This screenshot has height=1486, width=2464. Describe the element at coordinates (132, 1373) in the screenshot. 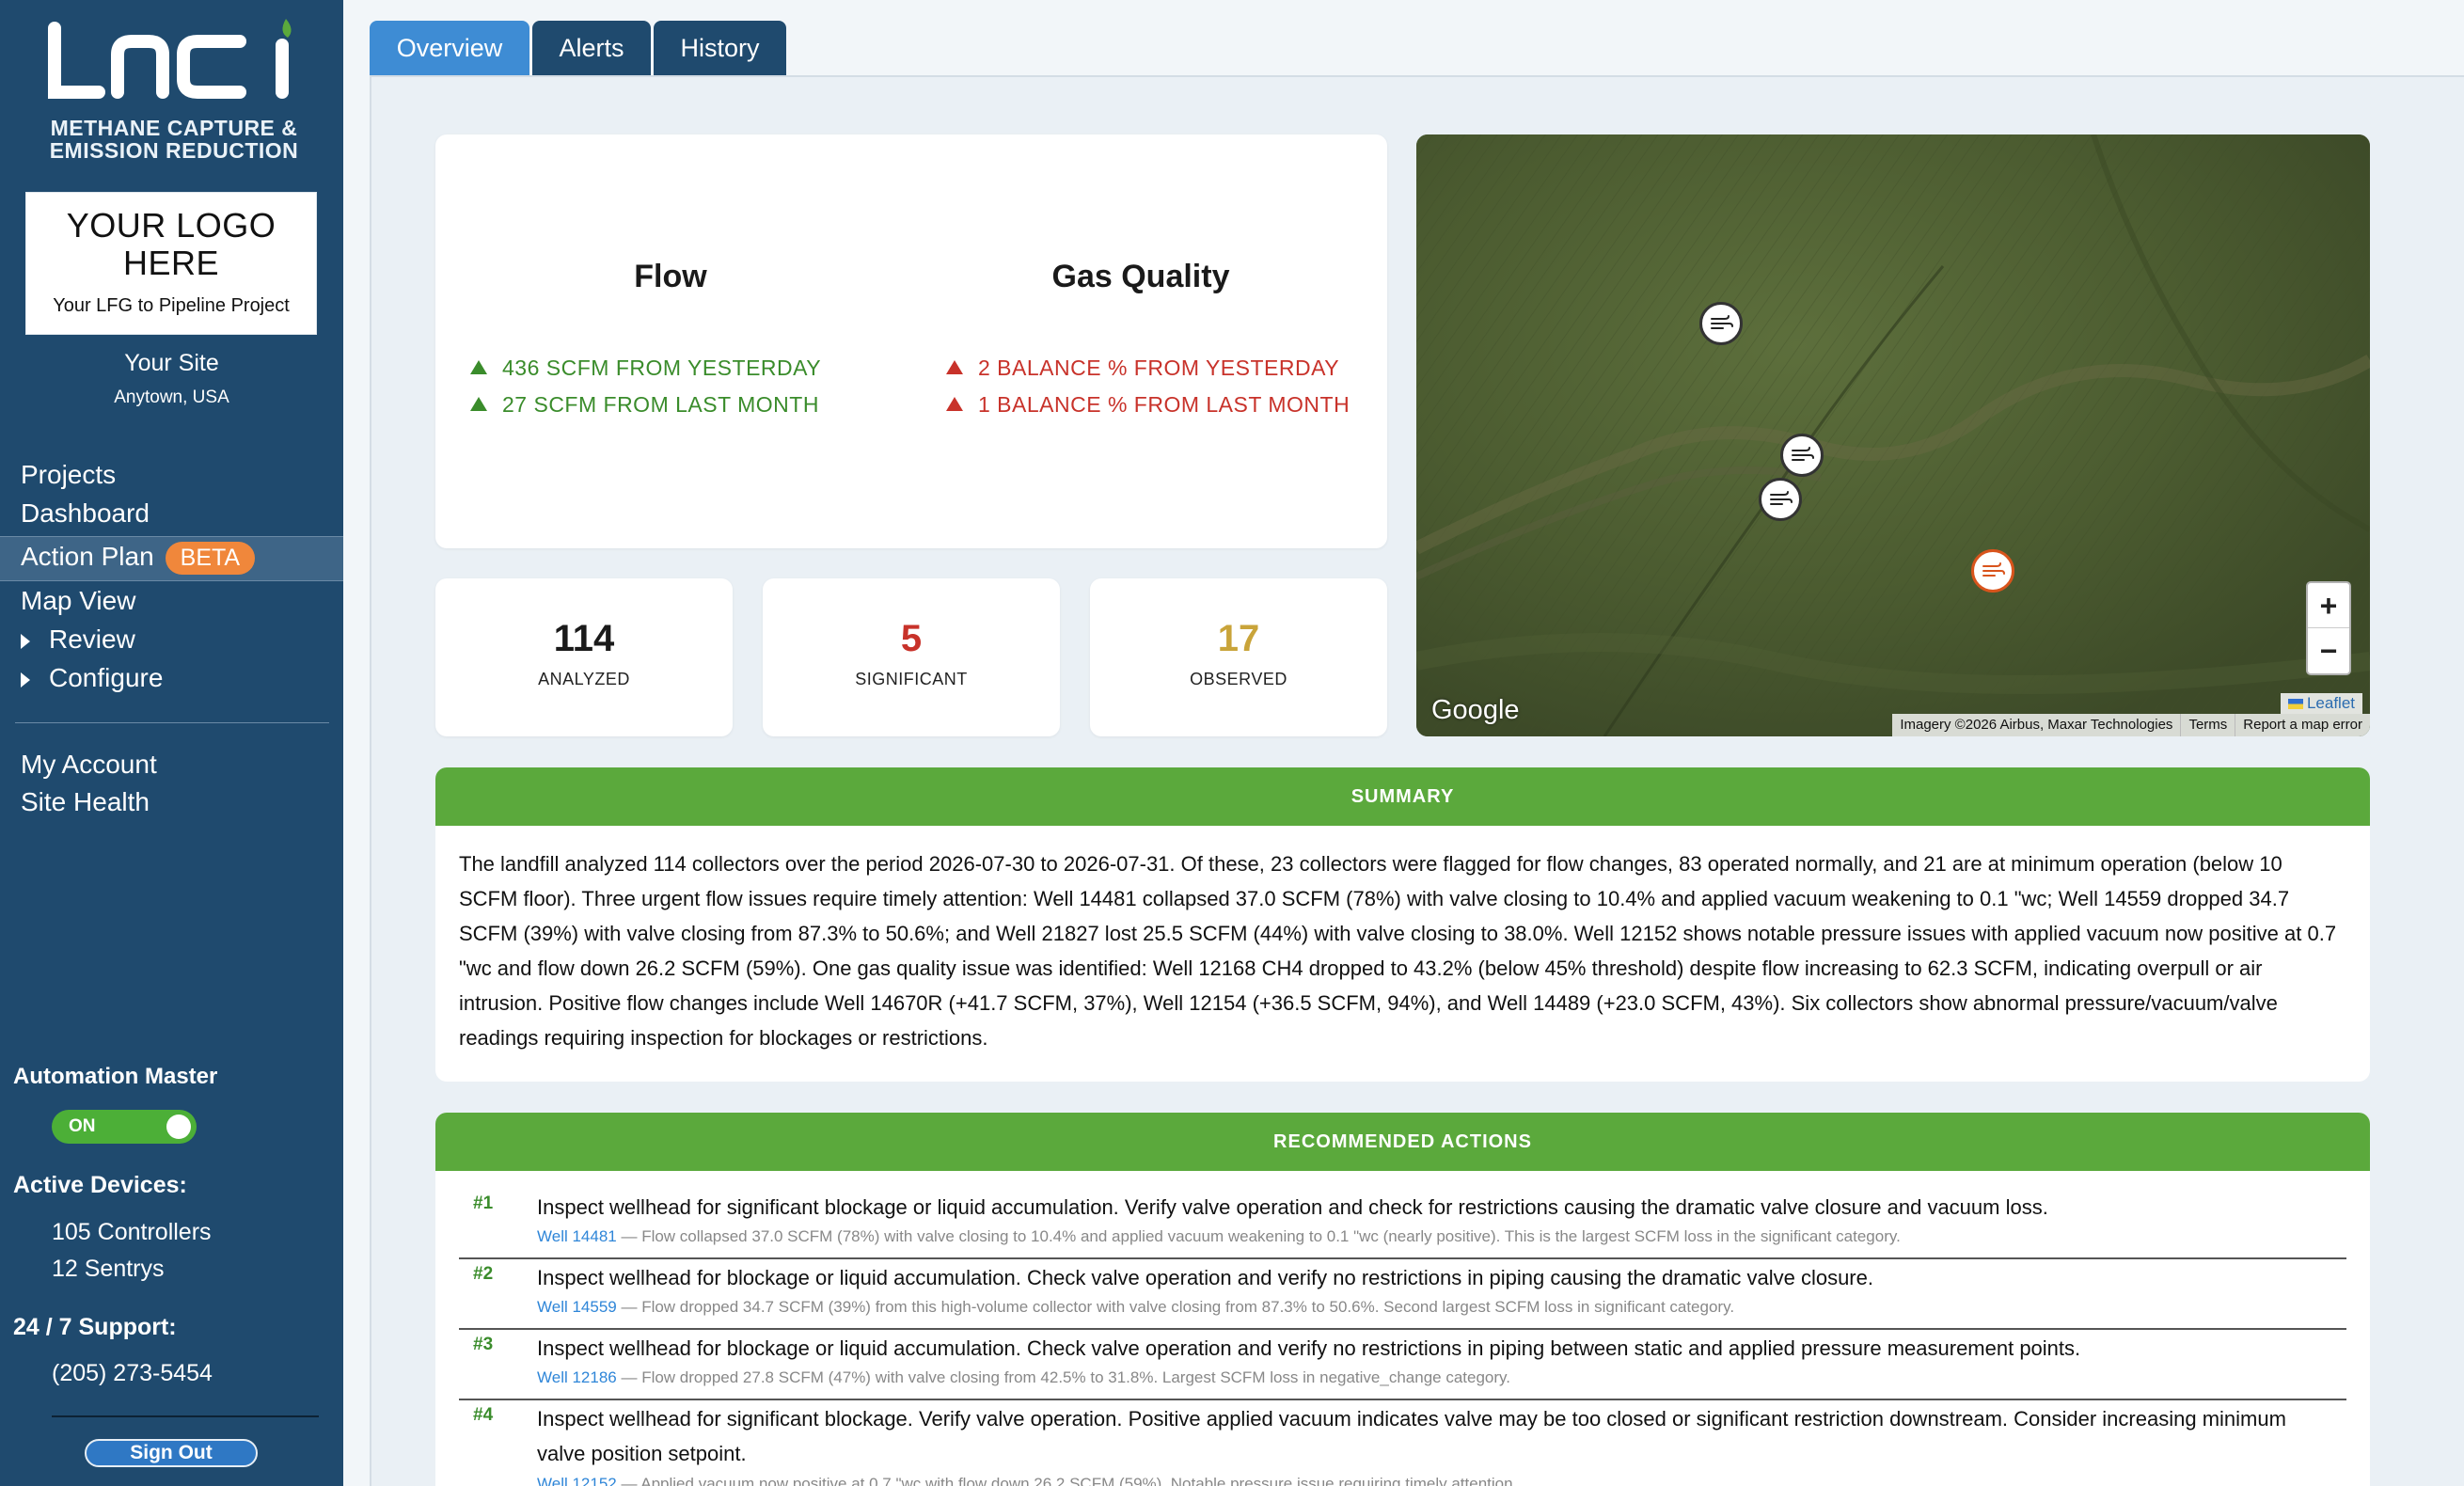

I see `support-phone: (205) 273-5454` at that location.